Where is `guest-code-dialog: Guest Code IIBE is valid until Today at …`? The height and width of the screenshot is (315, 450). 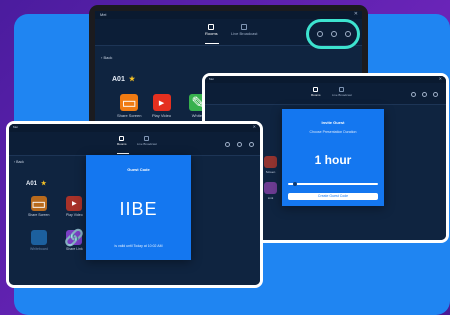 guest-code-dialog: Guest Code IIBE is valid until Today at … is located at coordinates (138, 207).